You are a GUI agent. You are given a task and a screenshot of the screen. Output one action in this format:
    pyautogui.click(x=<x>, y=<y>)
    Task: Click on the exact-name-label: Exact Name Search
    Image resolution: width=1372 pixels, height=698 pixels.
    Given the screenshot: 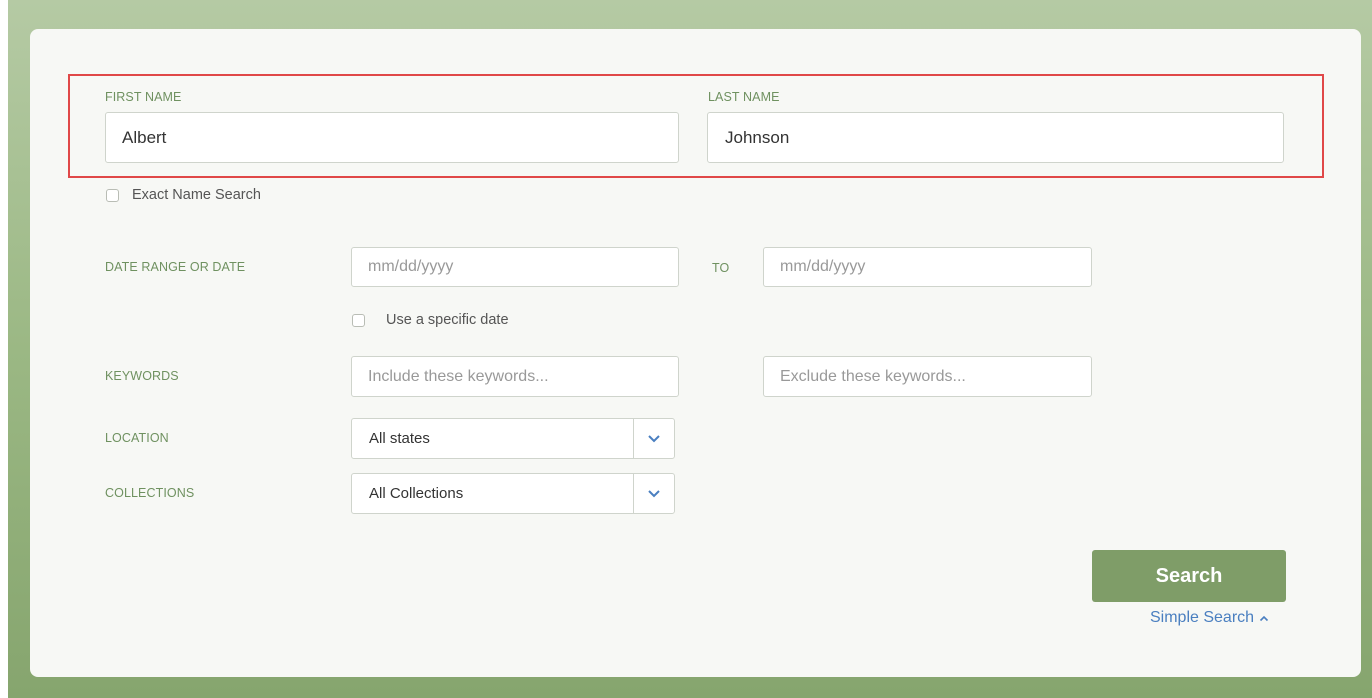 What is the action you would take?
    pyautogui.click(x=196, y=195)
    